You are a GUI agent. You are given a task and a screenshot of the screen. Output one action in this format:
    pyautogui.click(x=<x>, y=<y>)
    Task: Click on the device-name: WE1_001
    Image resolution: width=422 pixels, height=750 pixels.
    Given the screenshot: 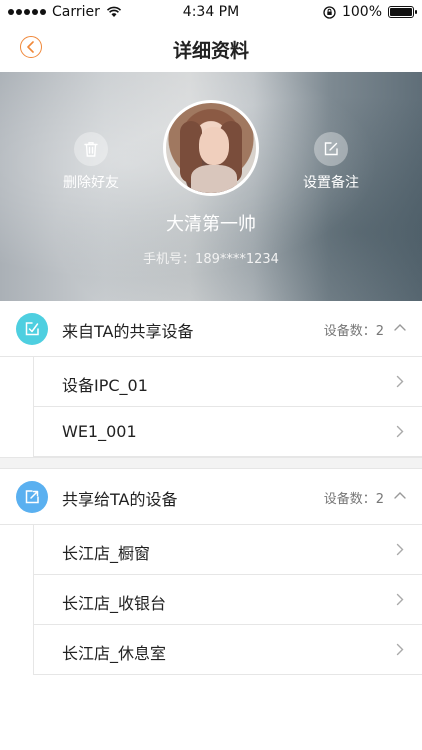 What is the action you would take?
    pyautogui.click(x=99, y=431)
    